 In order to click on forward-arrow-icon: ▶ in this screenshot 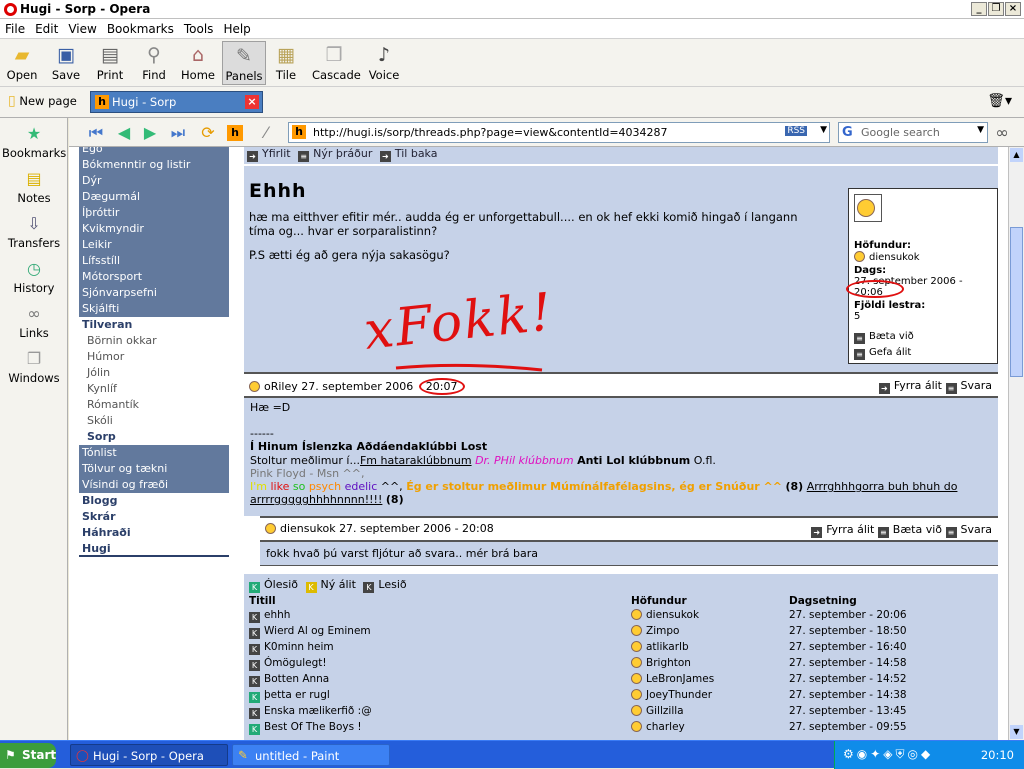, I will do `click(150, 133)`.